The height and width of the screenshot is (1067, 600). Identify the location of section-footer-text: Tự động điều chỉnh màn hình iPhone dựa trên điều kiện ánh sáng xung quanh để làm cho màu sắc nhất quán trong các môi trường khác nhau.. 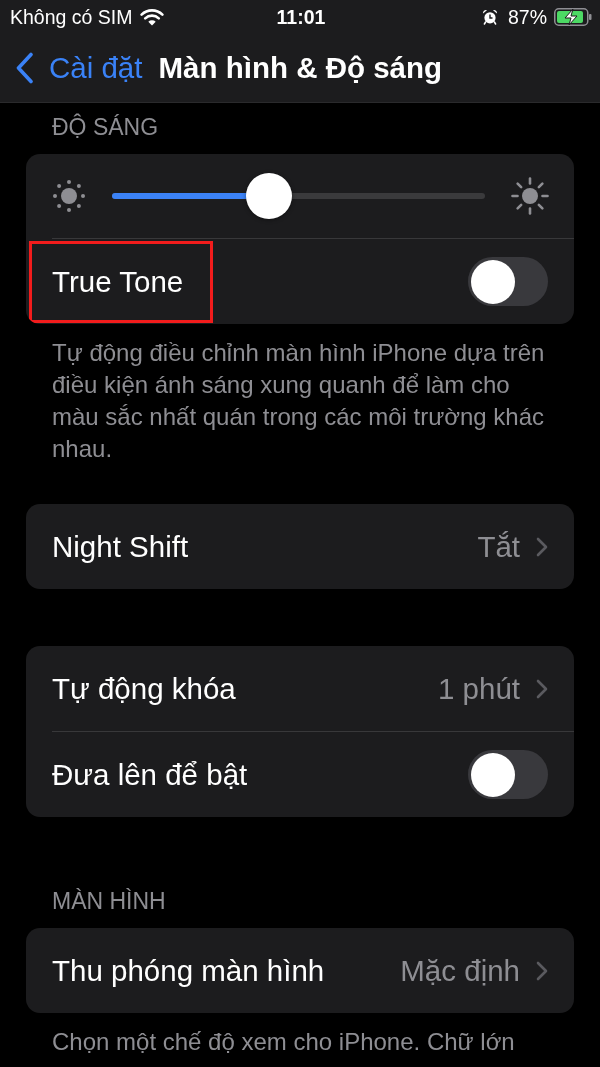
(298, 401).